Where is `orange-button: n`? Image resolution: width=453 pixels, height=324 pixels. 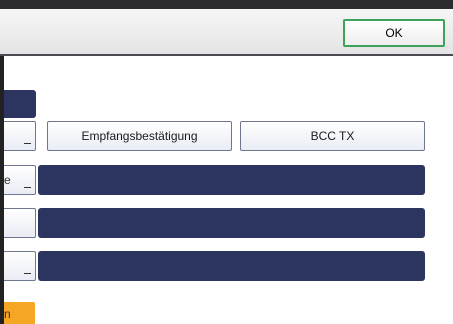 orange-button: n is located at coordinates (19, 313).